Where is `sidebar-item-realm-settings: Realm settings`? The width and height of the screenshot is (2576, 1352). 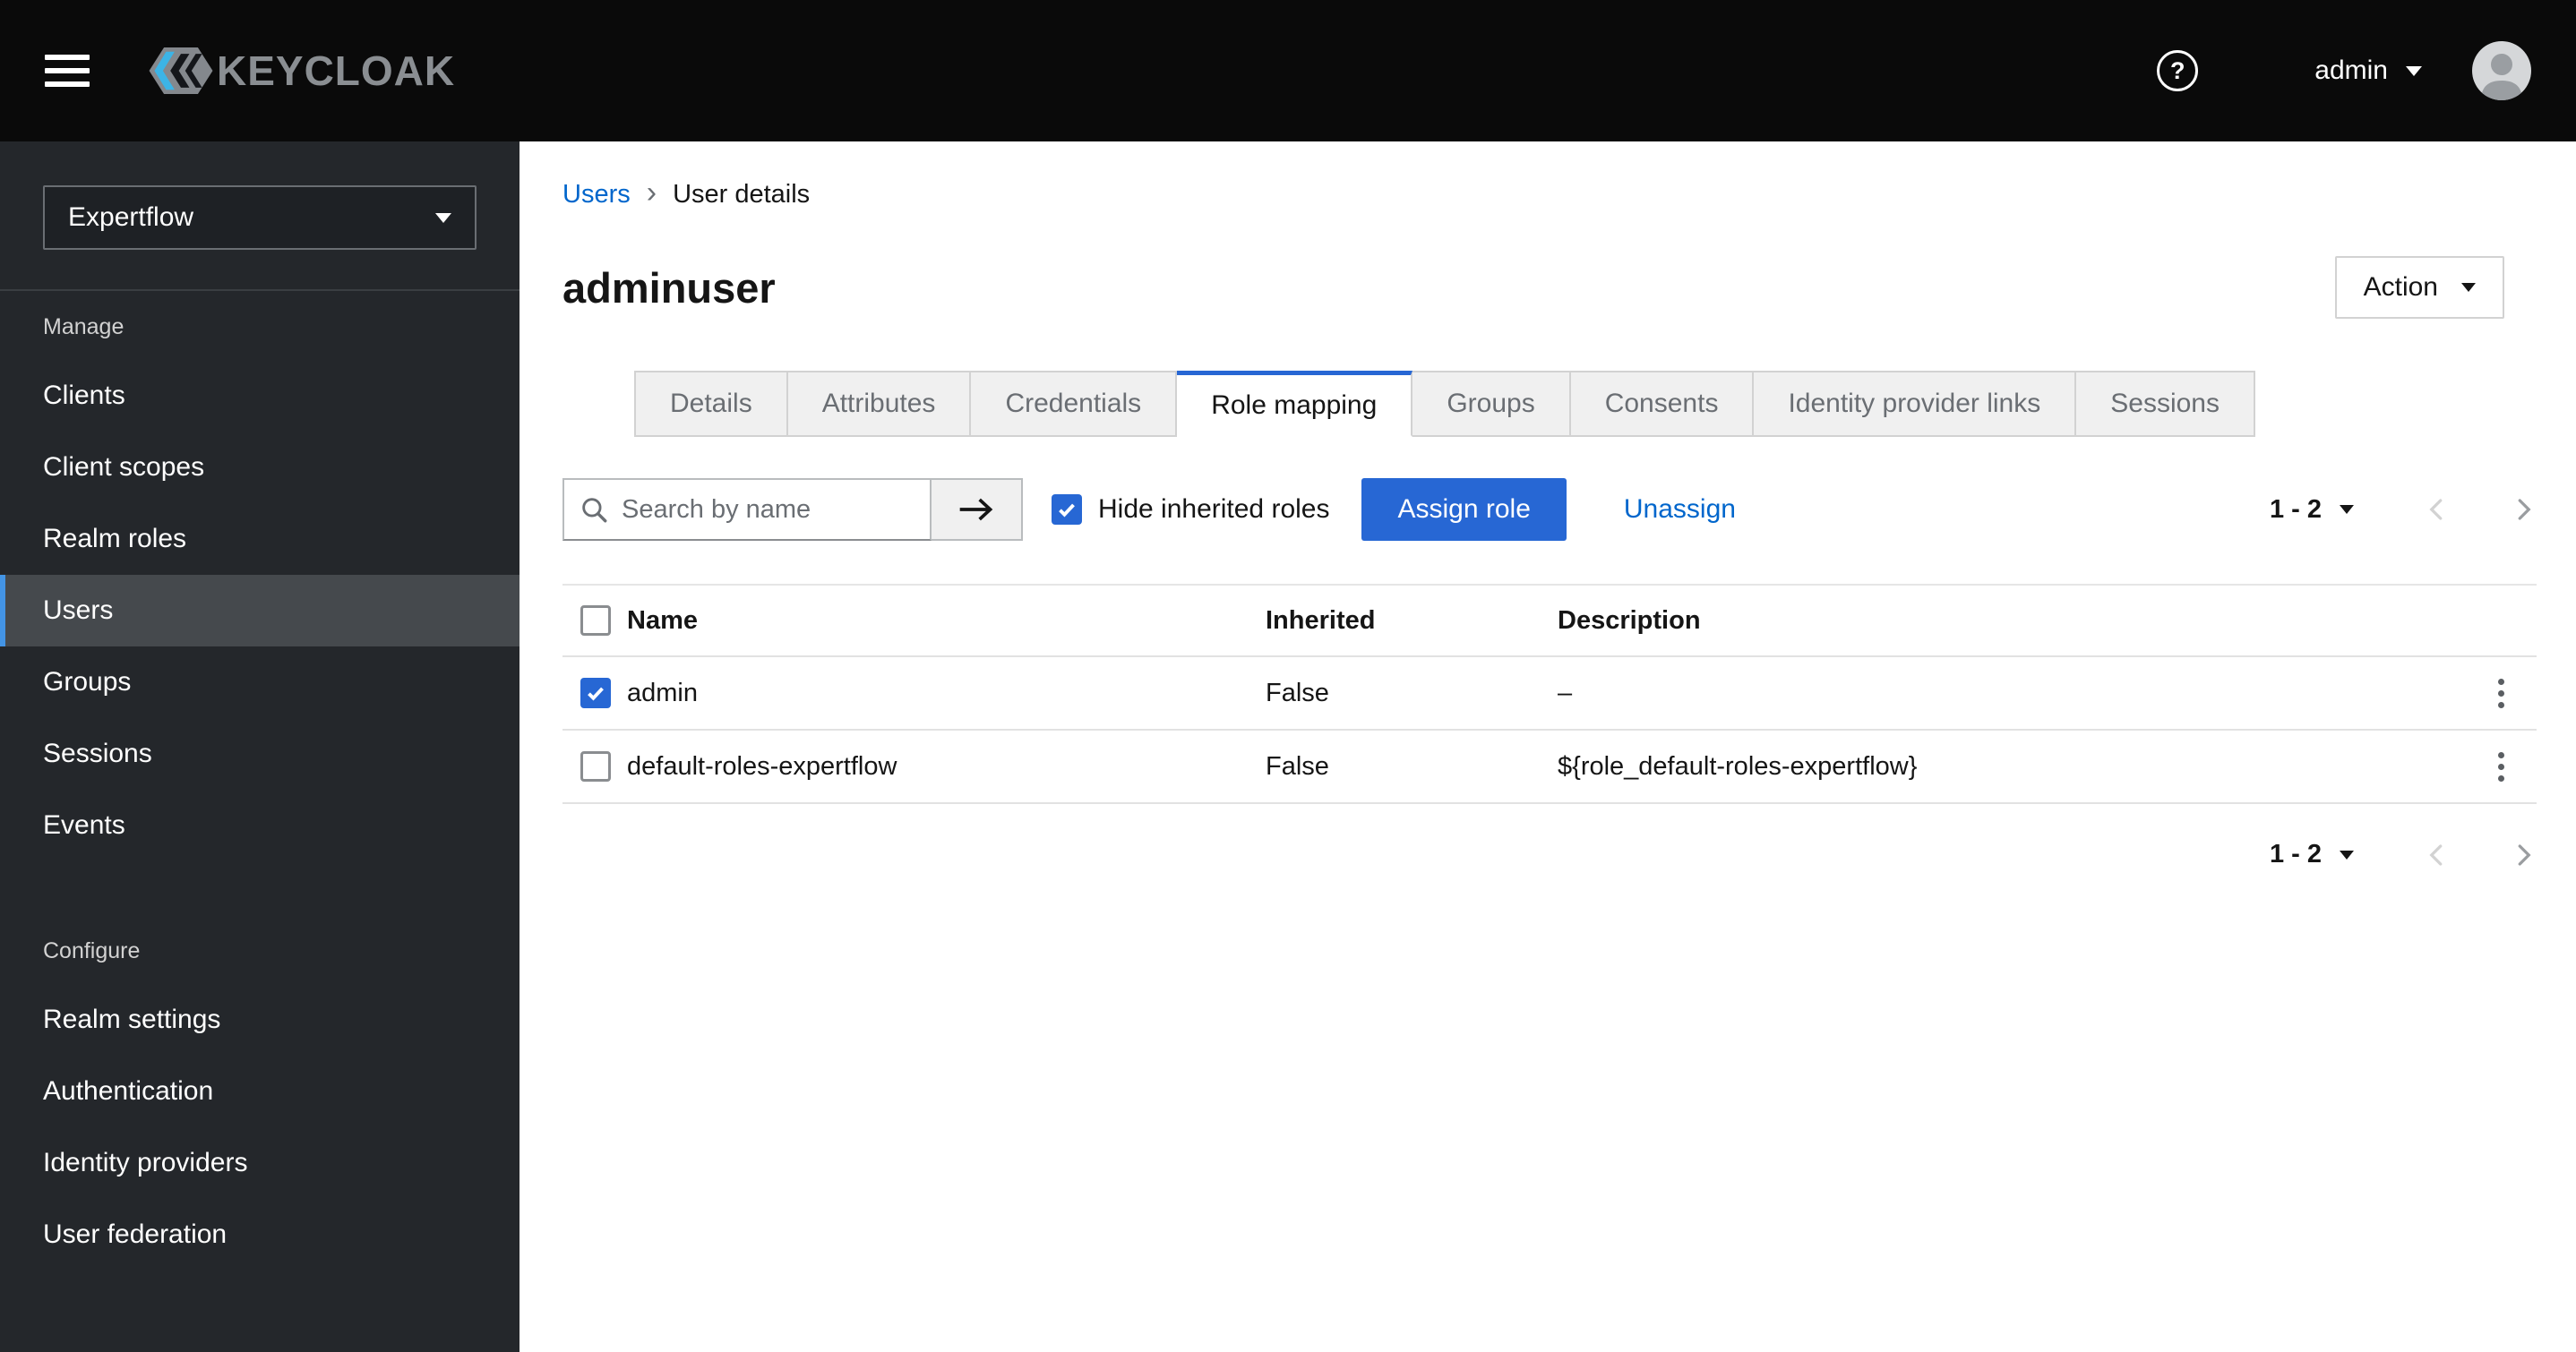 sidebar-item-realm-settings: Realm settings is located at coordinates (259, 1020).